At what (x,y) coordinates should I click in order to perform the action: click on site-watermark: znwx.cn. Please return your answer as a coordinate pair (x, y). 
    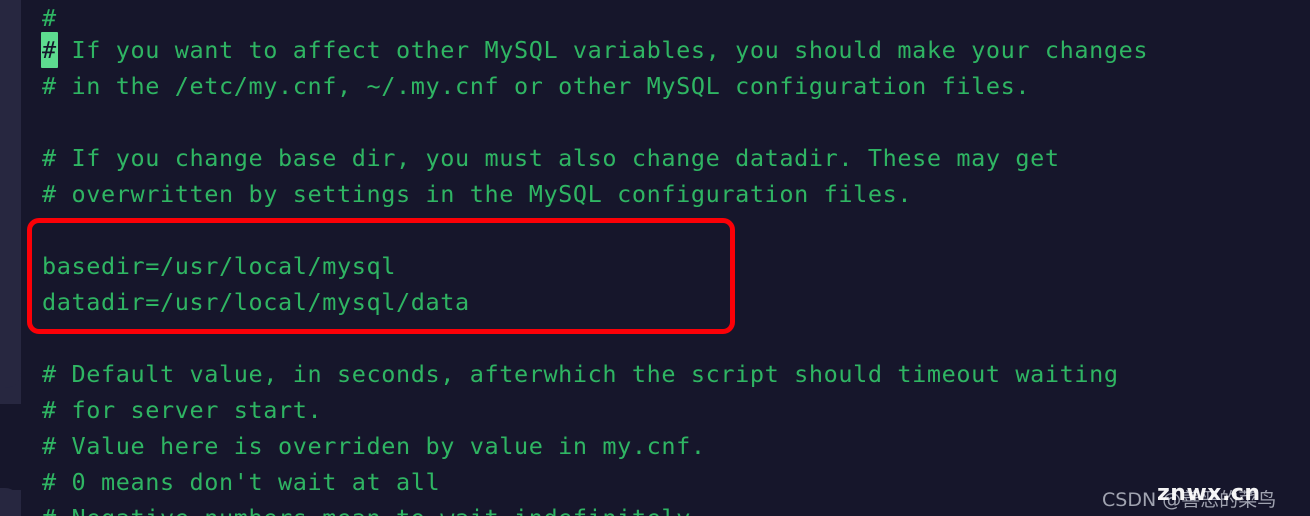
    Looking at the image, I should click on (1209, 493).